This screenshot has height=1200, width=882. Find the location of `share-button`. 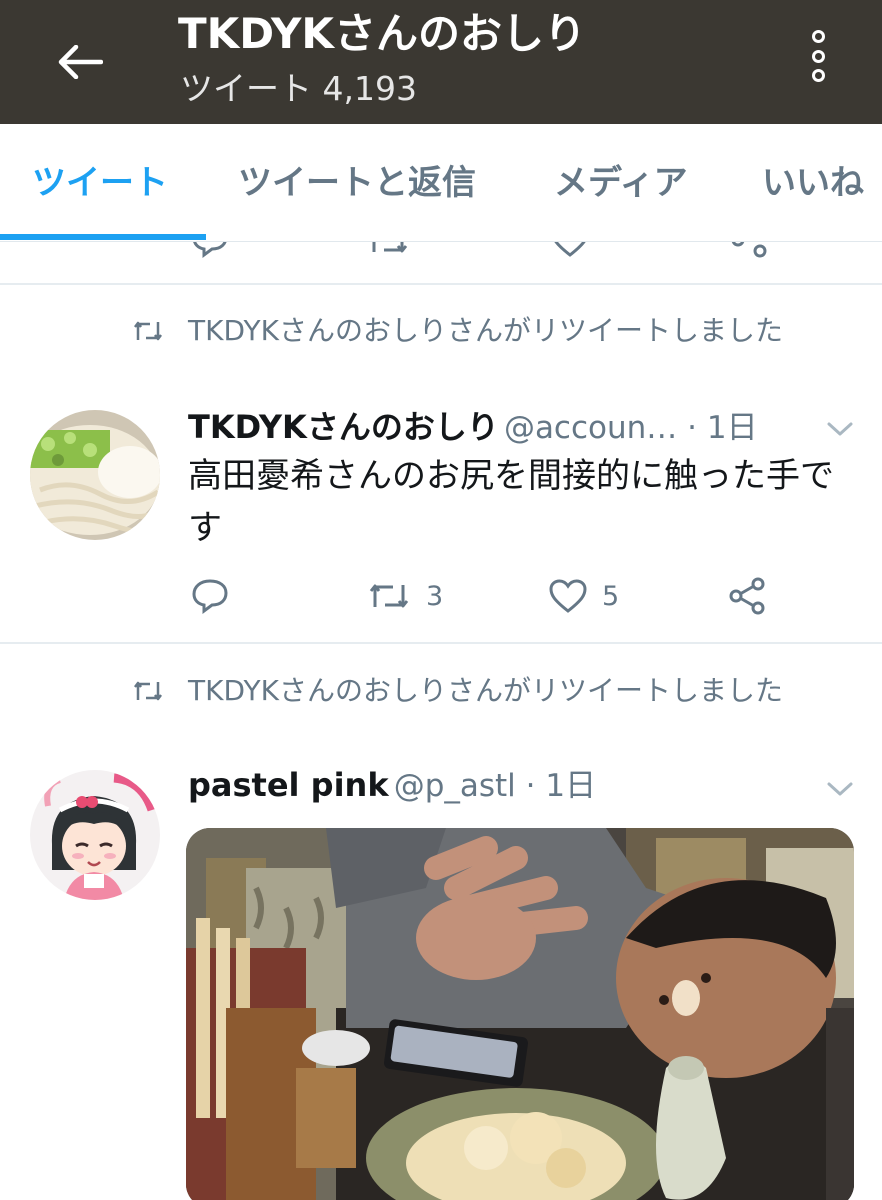

share-button is located at coordinates (748, 596).